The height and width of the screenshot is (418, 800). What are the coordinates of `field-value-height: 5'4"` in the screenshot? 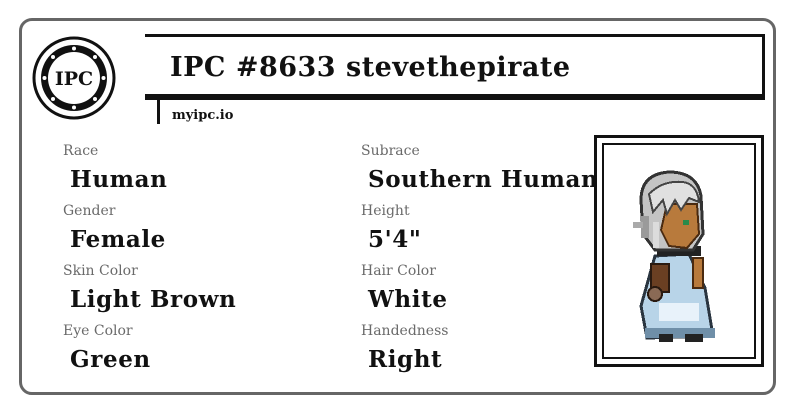 It's located at (395, 239).